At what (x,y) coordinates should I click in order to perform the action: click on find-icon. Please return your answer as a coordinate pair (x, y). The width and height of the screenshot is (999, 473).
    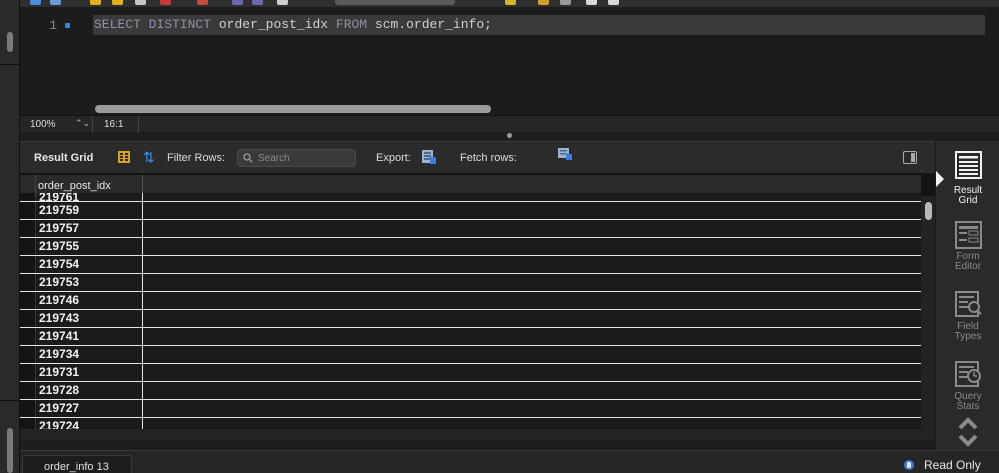
    Looking at the image, I should click on (543, 2).